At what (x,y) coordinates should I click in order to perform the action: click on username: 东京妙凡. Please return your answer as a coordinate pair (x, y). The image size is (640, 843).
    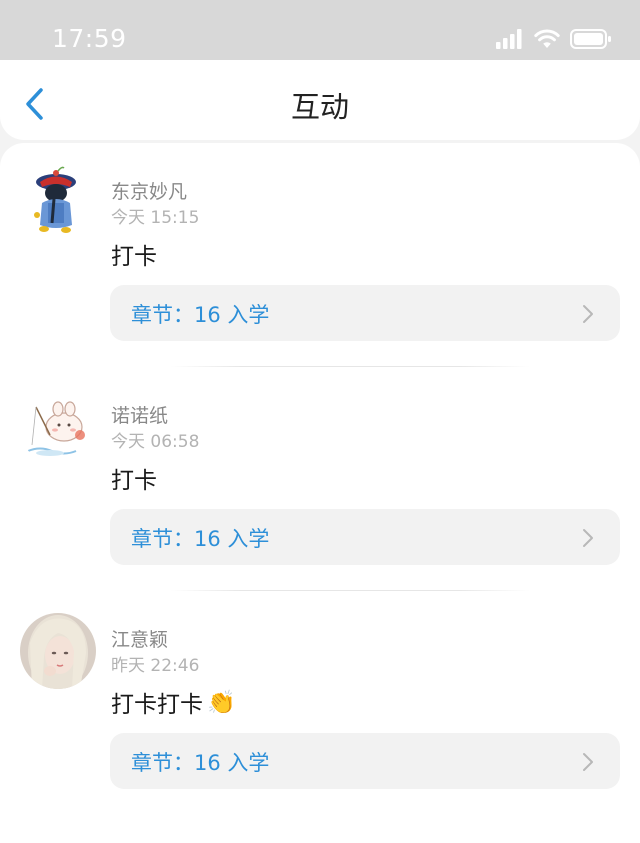
    Looking at the image, I should click on (149, 190).